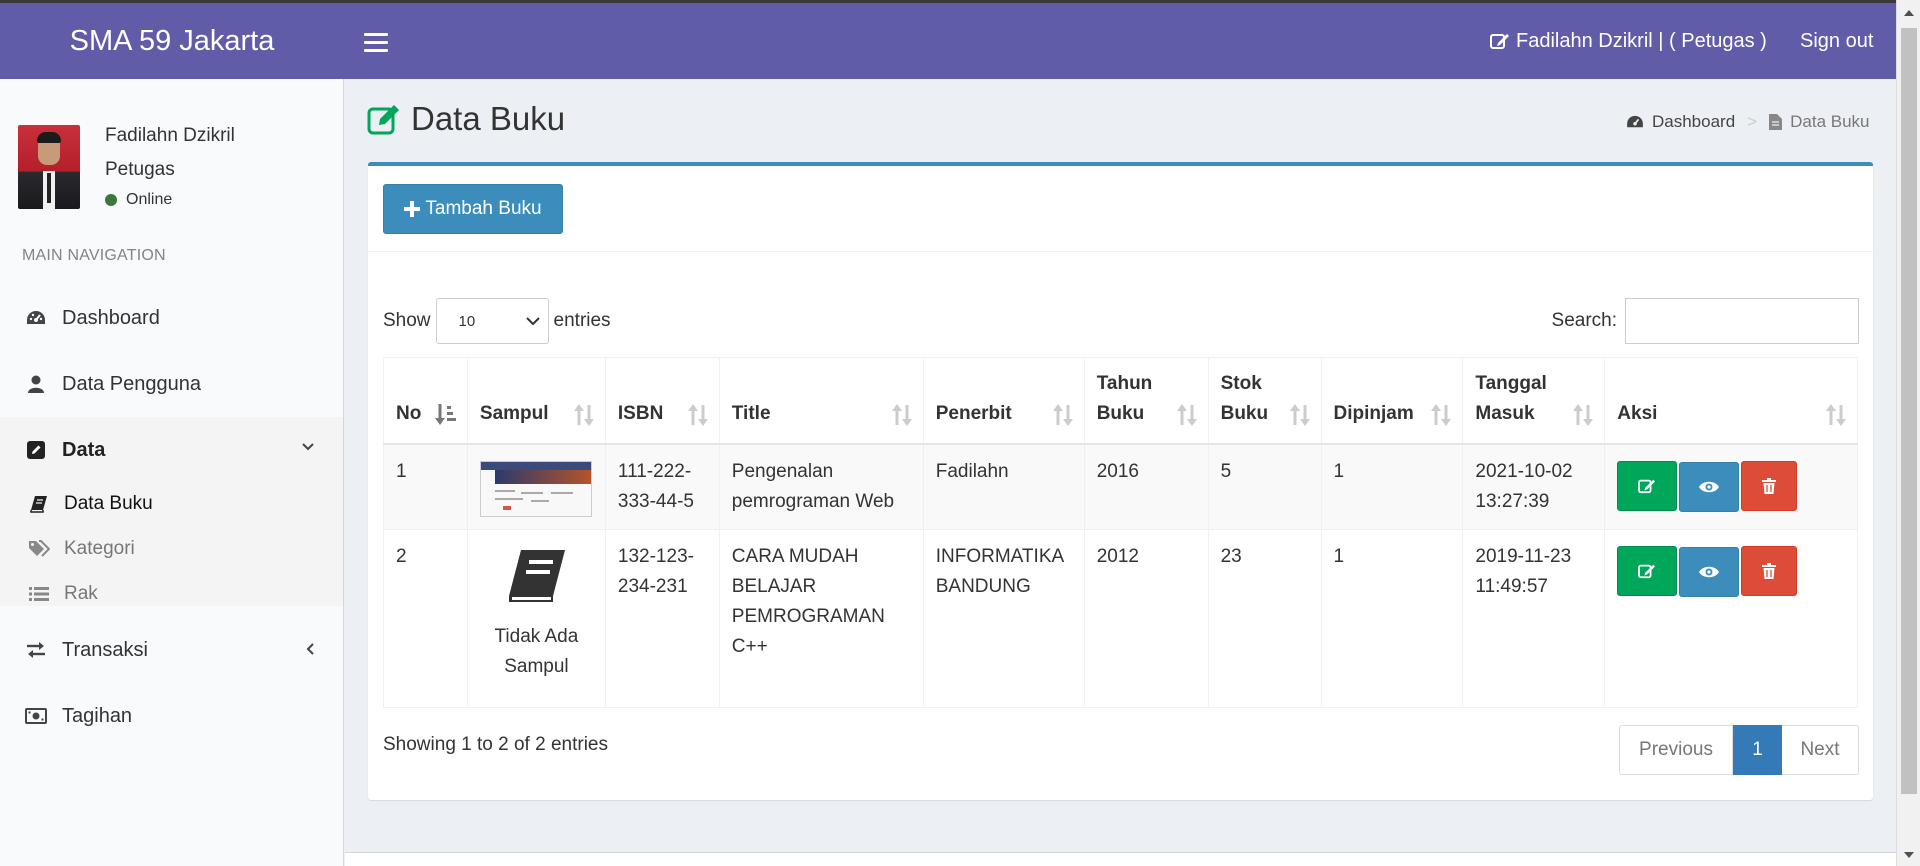 This screenshot has width=1920, height=866. I want to click on show-entries: Show 10 entries, so click(497, 321).